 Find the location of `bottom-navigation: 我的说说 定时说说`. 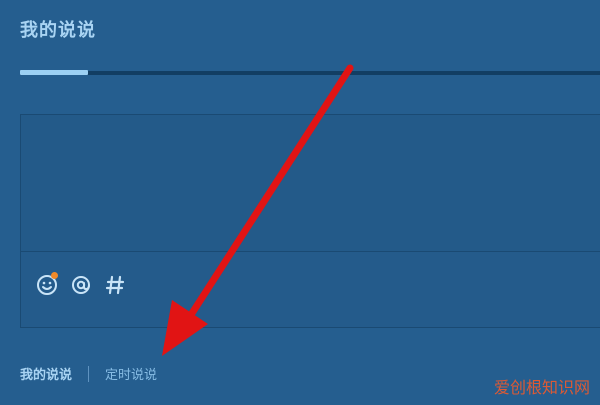

bottom-navigation: 我的说说 定时说说 is located at coordinates (88, 373).